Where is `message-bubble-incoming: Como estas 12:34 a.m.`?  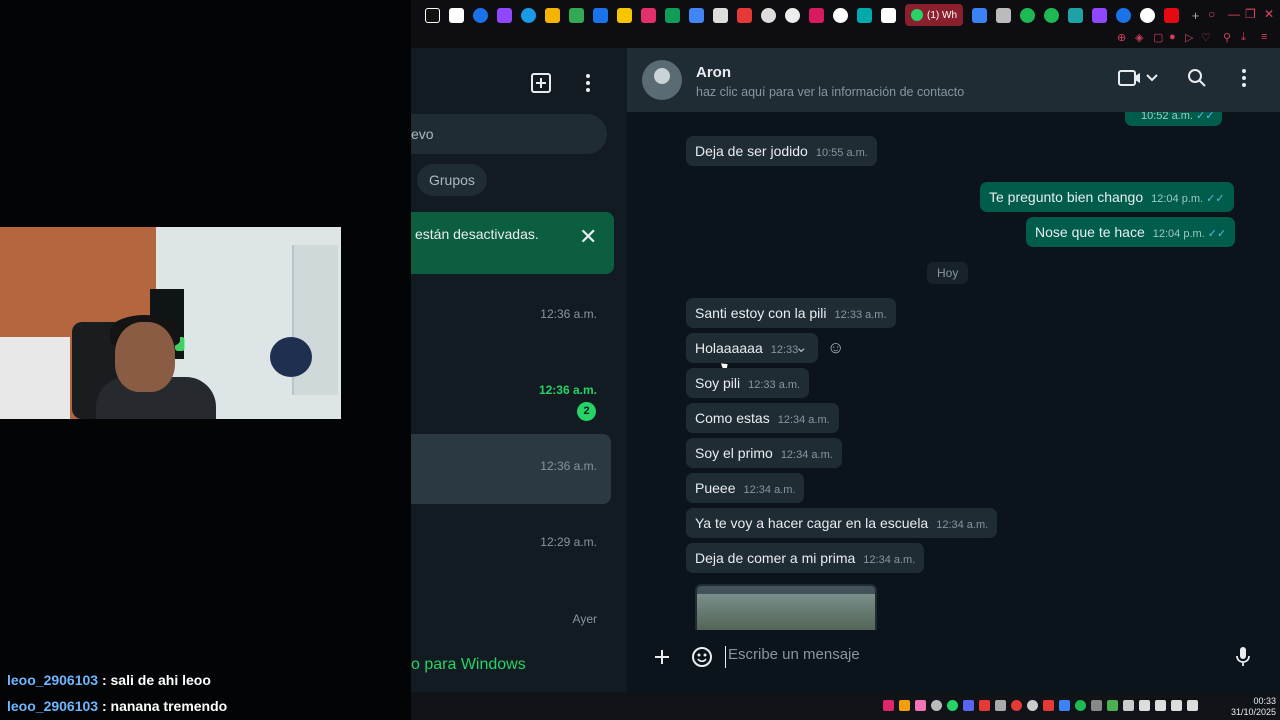 message-bubble-incoming: Como estas 12:34 a.m. is located at coordinates (762, 418).